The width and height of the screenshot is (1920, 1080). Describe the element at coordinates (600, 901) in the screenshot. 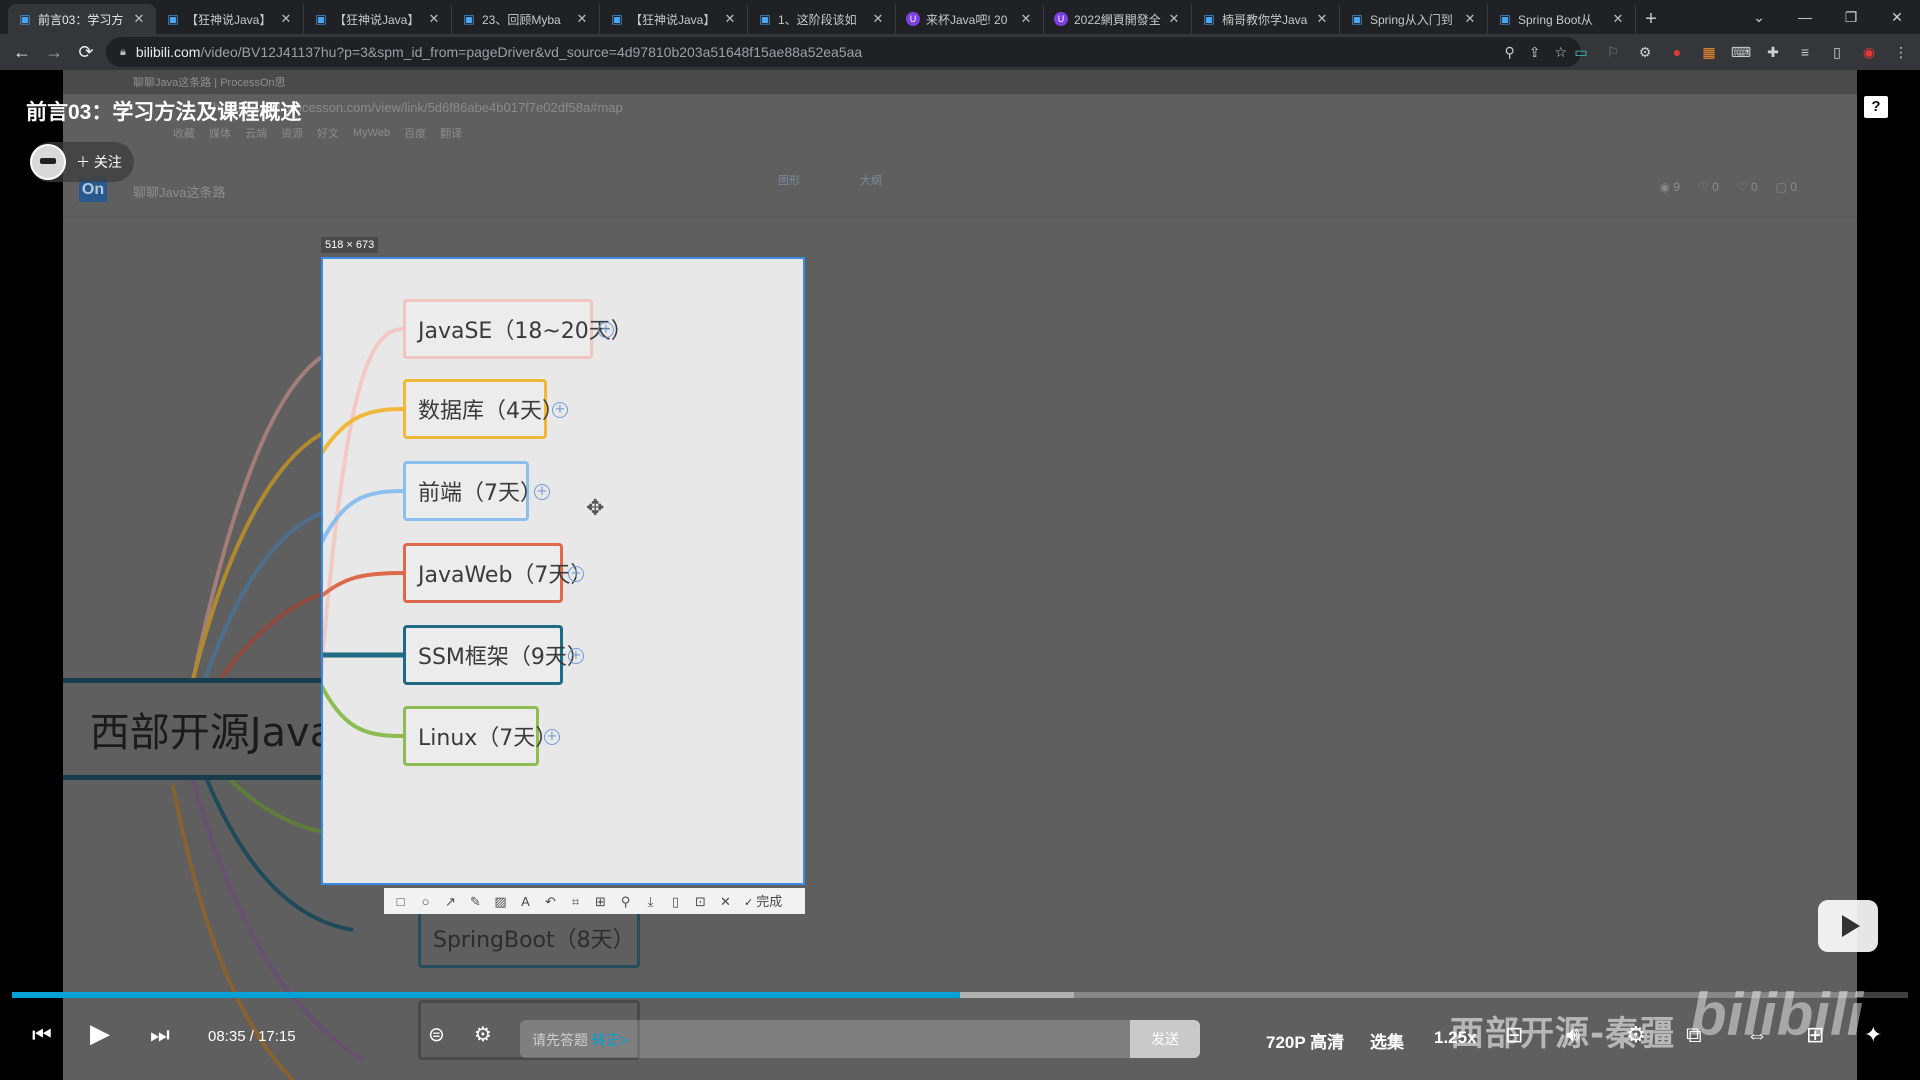

I see `ocr-tool-icon: ⊞` at that location.